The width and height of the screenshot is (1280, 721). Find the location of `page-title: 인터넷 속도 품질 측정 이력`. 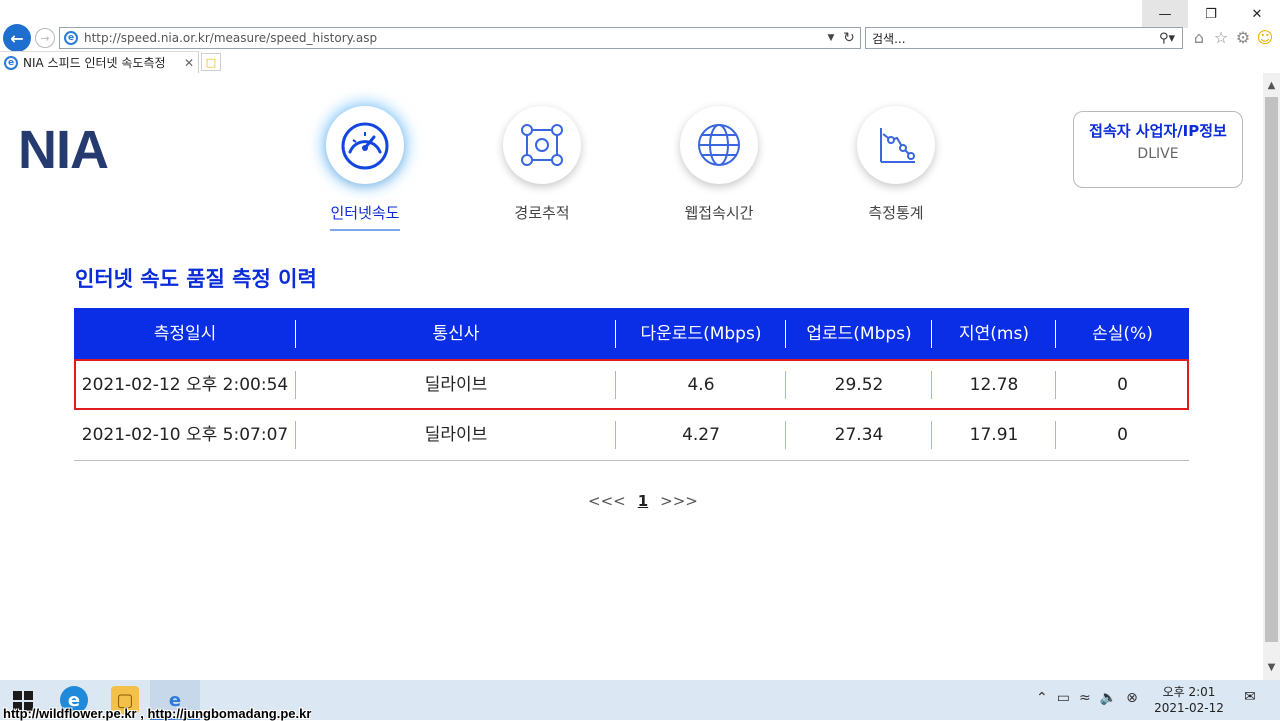

page-title: 인터넷 속도 품질 측정 이력 is located at coordinates (196, 279).